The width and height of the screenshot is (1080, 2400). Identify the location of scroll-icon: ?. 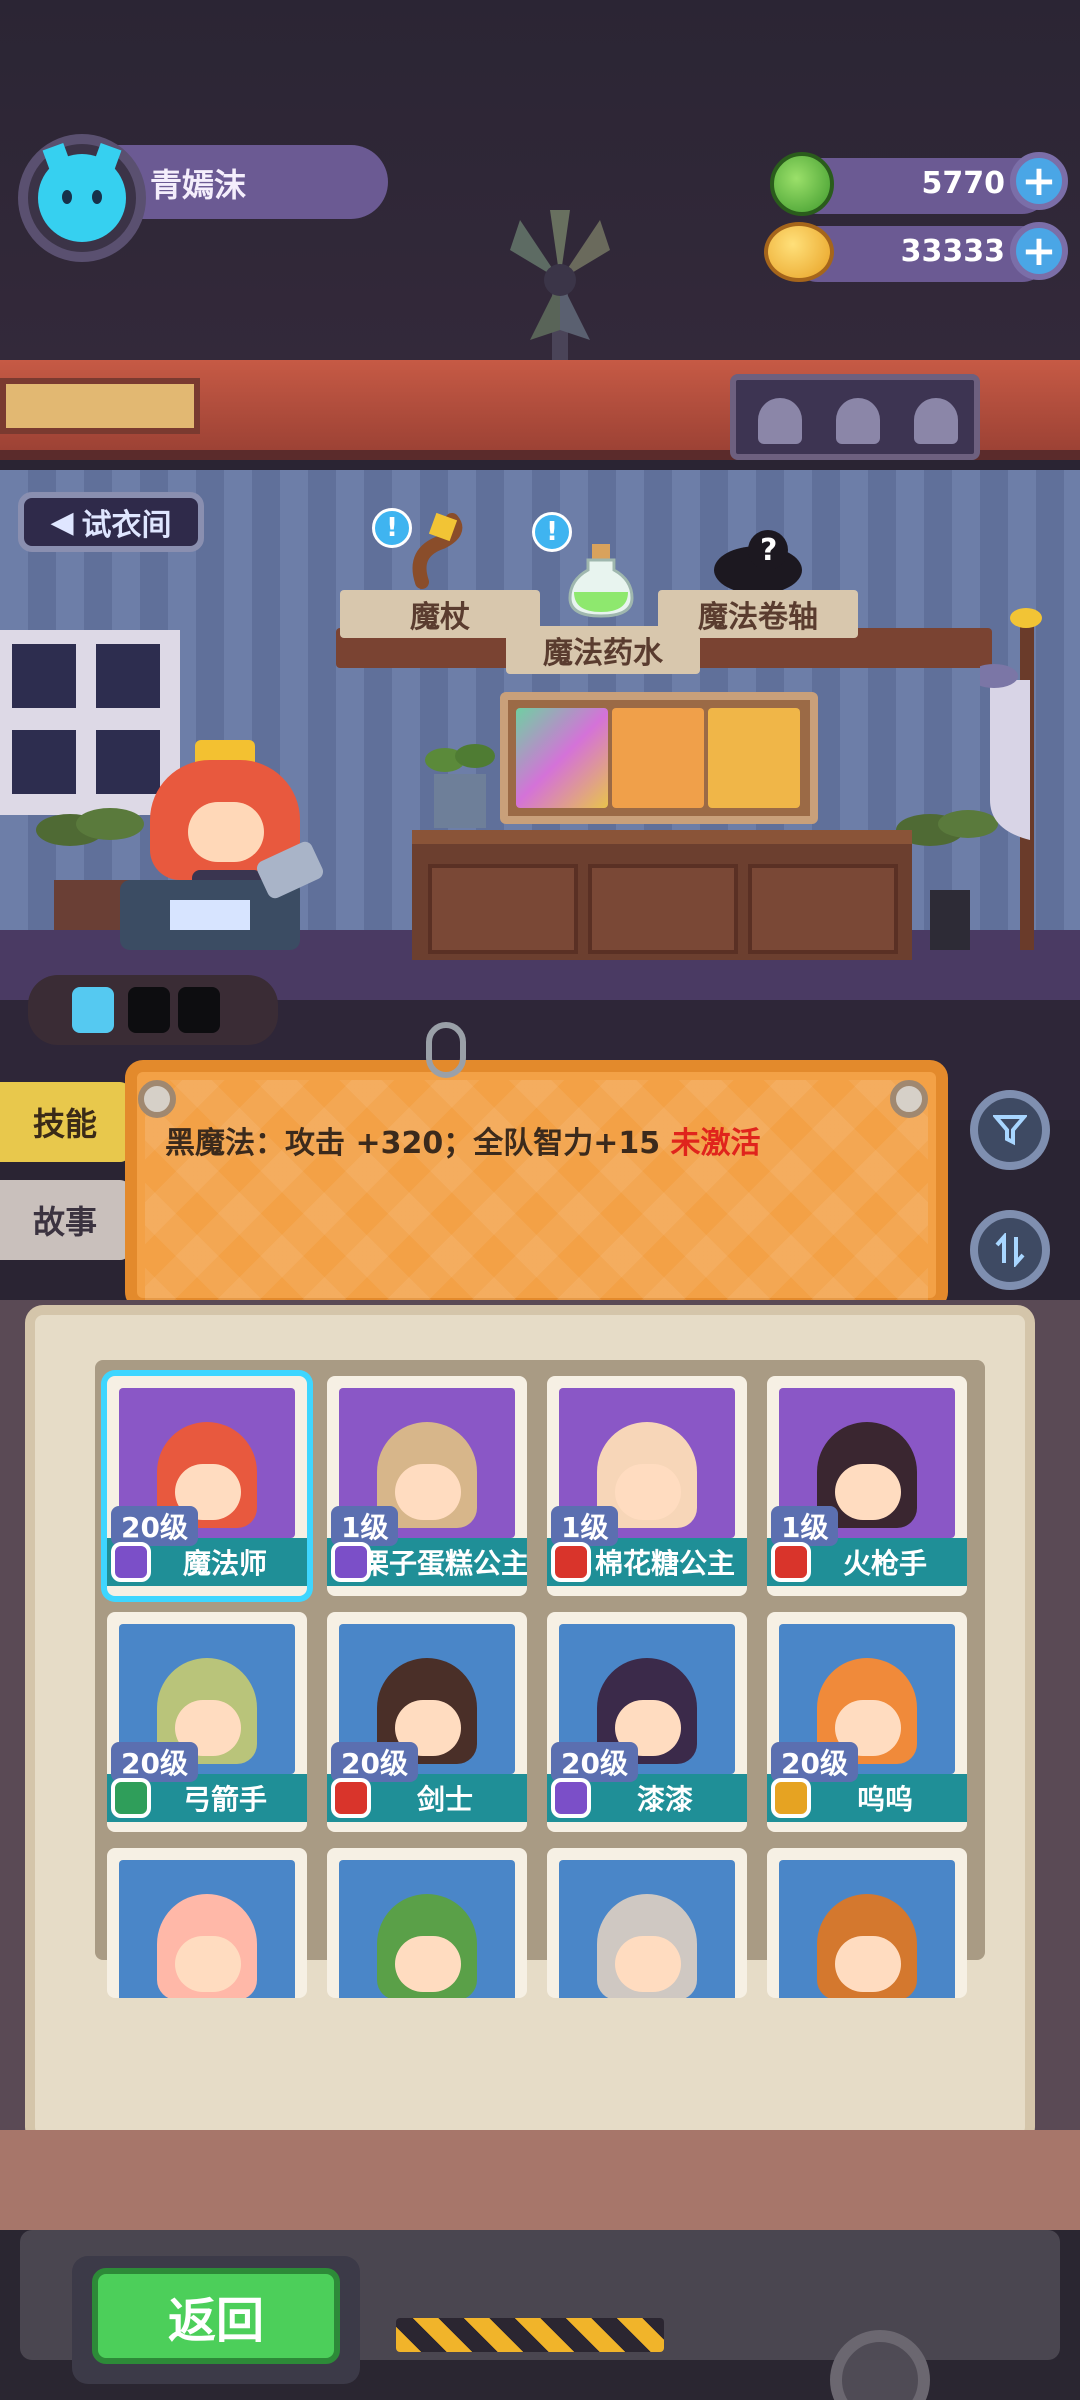
(758, 560).